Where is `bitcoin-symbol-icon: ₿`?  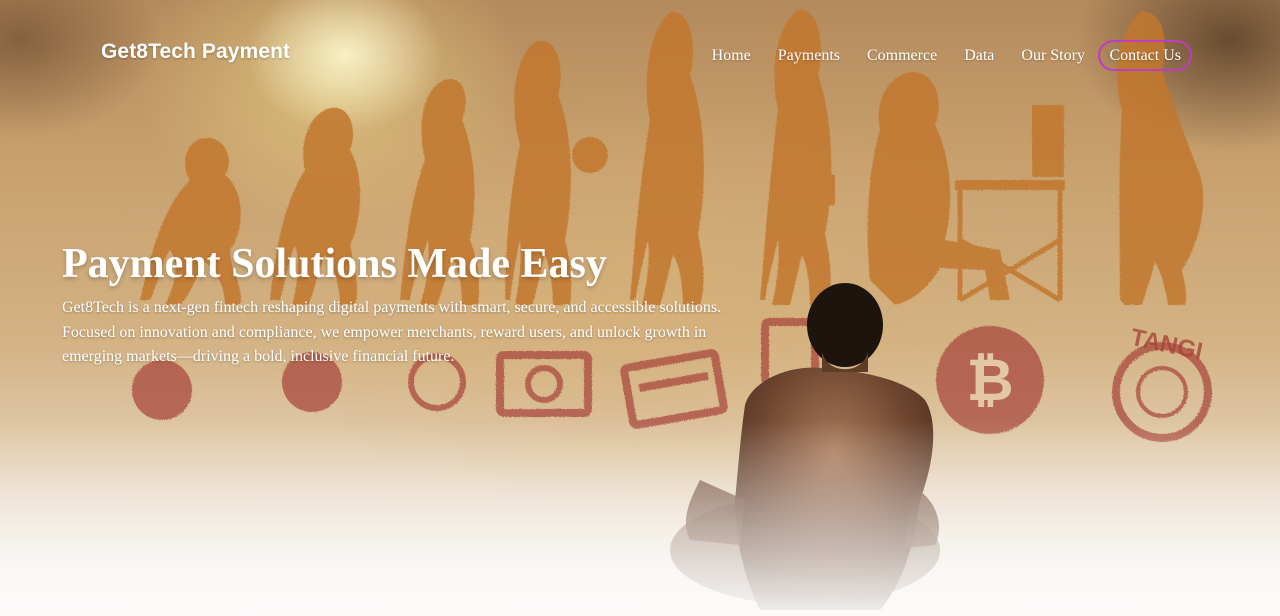 bitcoin-symbol-icon: ₿ is located at coordinates (989, 380).